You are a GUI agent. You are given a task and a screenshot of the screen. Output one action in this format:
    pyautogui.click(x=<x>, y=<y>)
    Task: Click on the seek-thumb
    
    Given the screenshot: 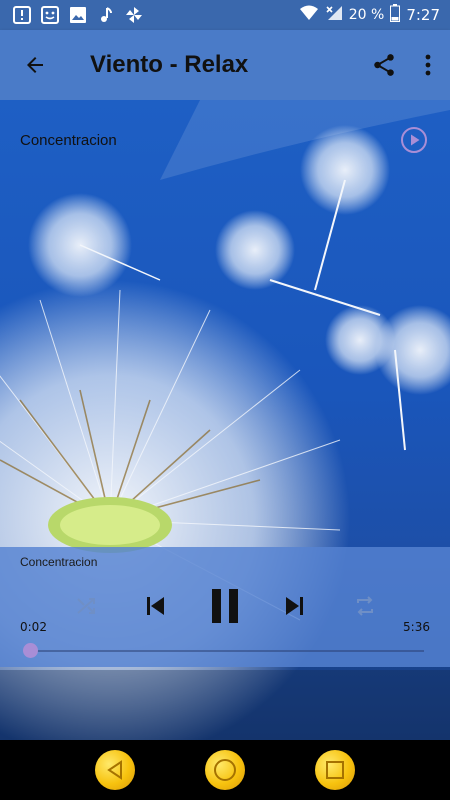 What is the action you would take?
    pyautogui.click(x=31, y=650)
    